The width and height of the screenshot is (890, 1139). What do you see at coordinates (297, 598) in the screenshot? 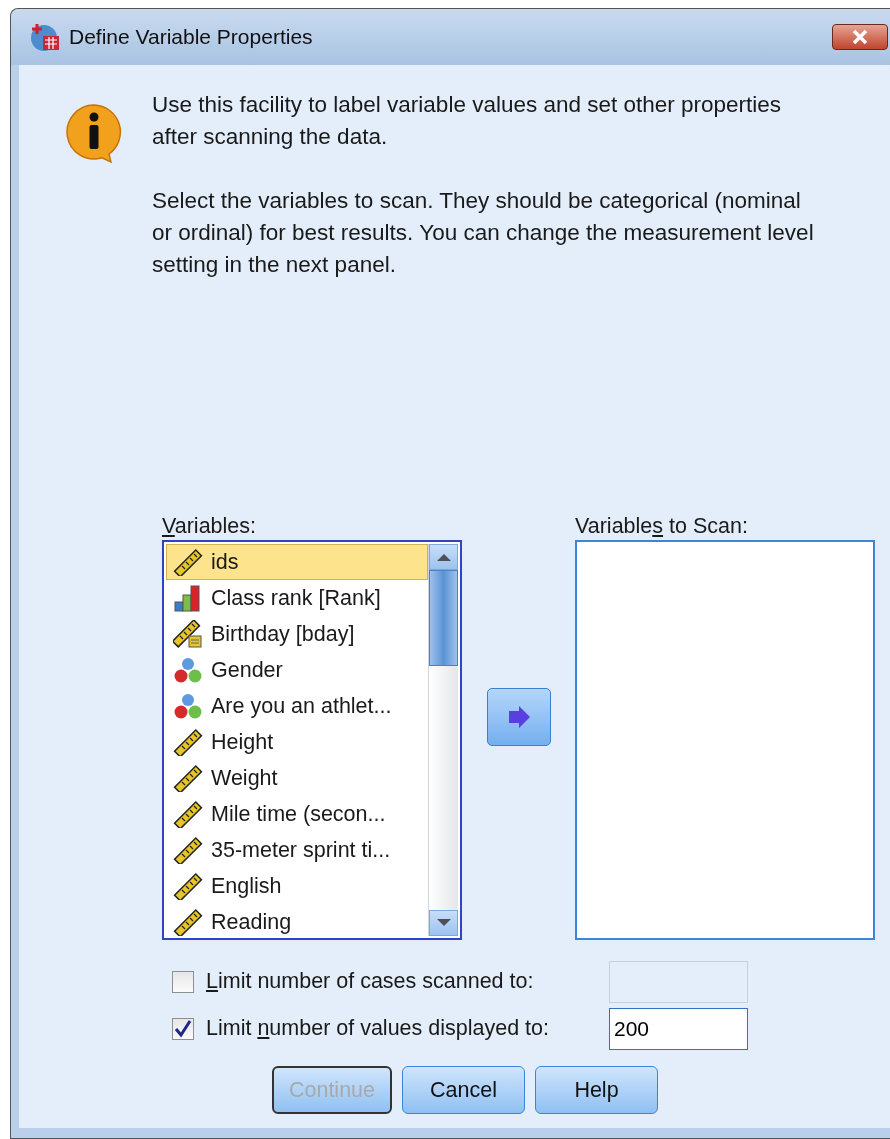
I see `variable-item: Class rank [Rank]` at bounding box center [297, 598].